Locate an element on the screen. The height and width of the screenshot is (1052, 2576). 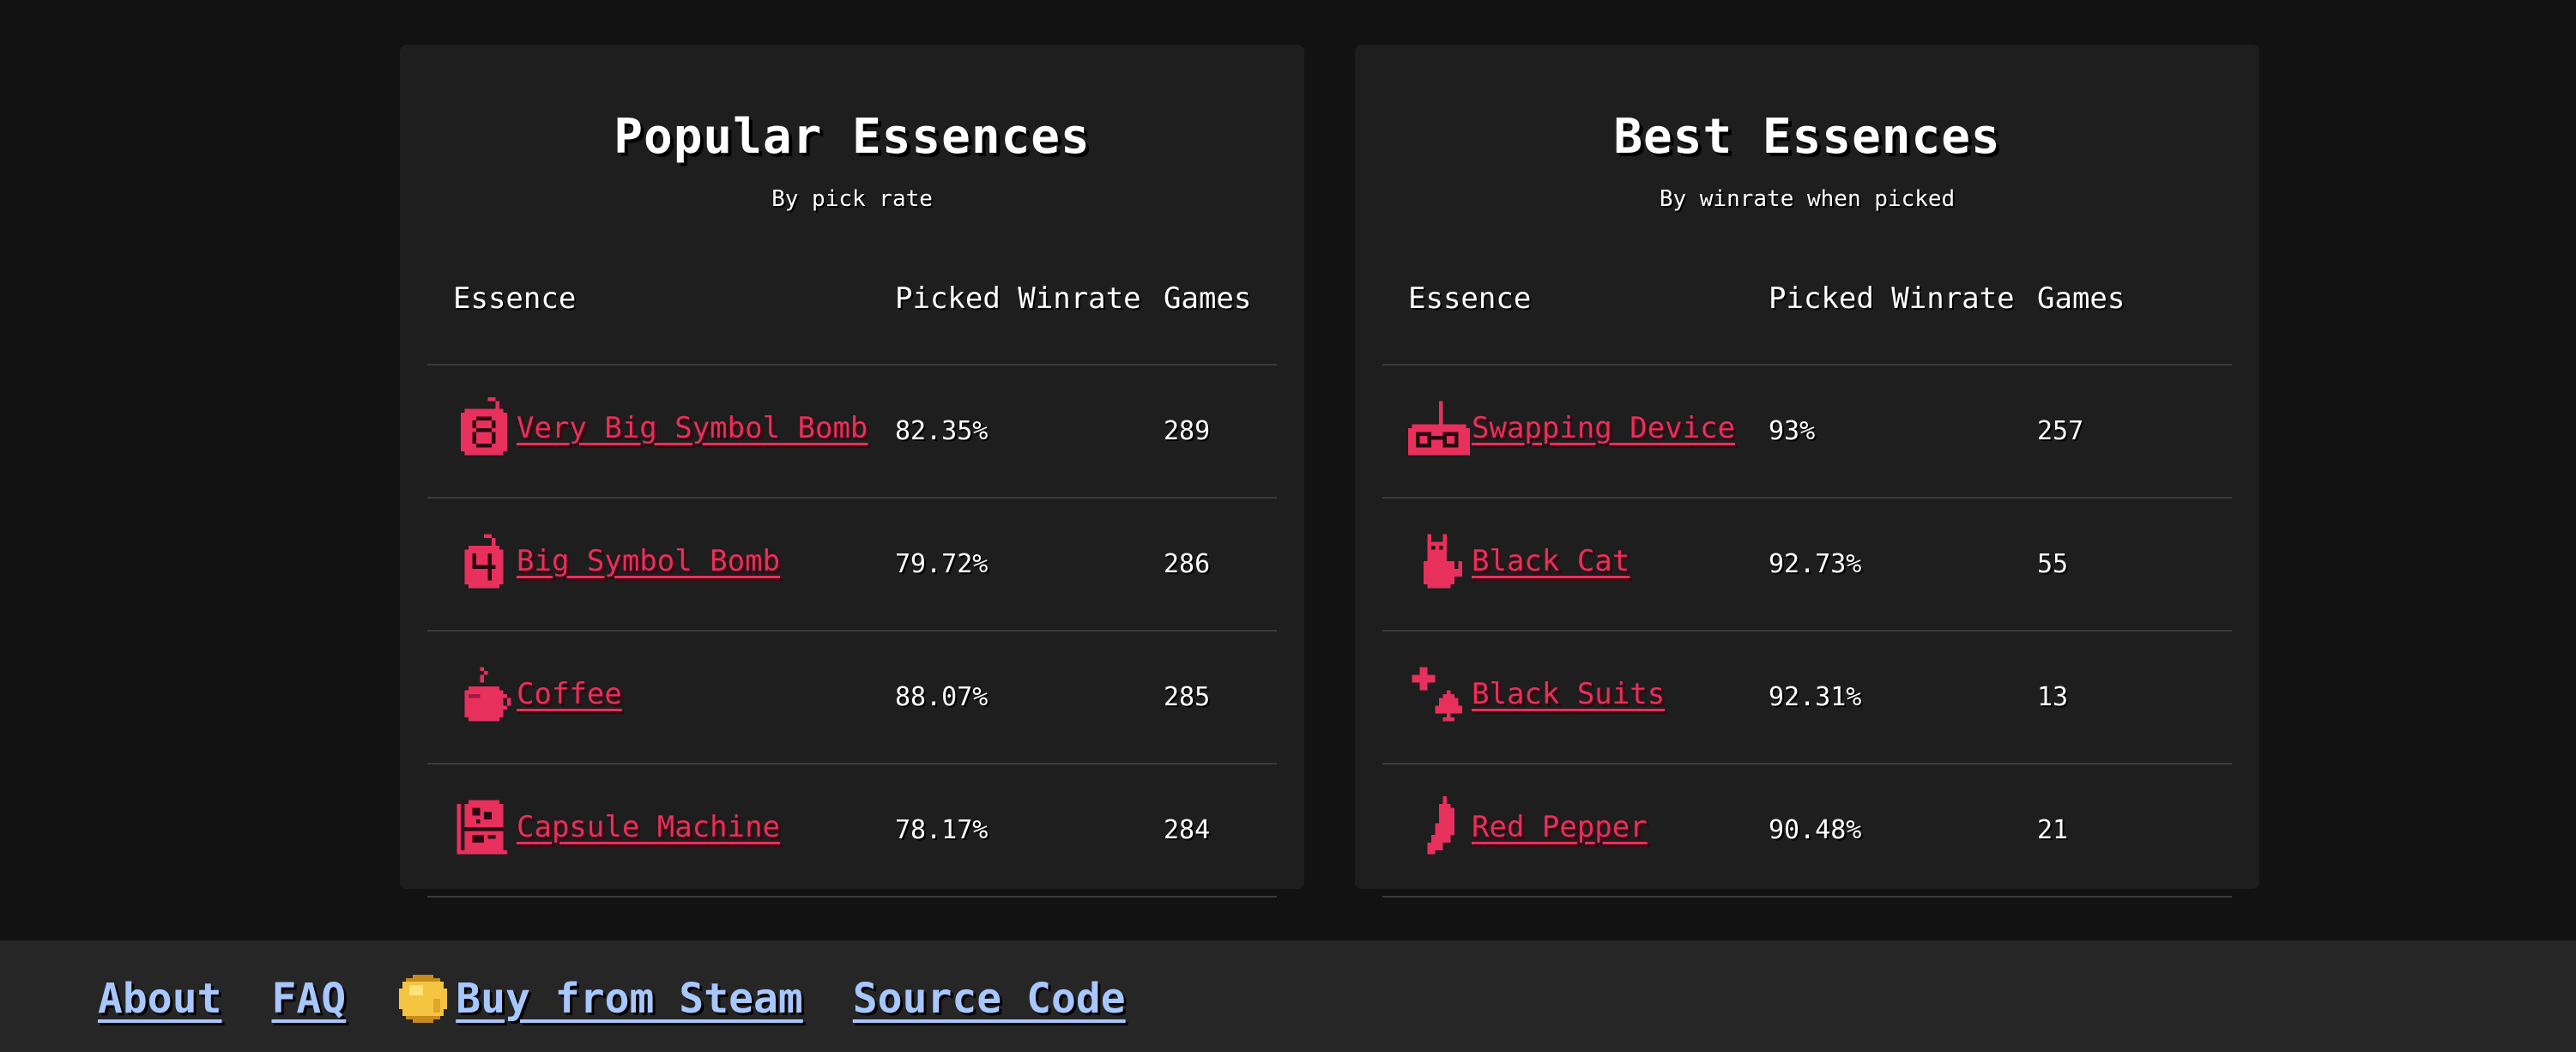
games-count: 55 is located at coordinates (2134, 565).